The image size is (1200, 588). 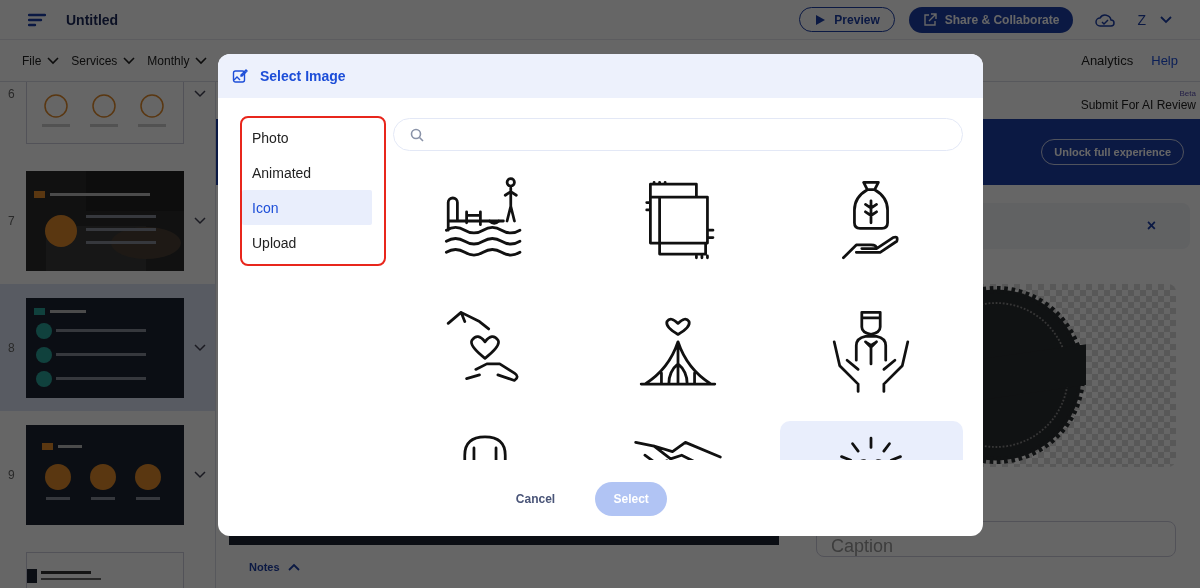 I want to click on dialog-title: Select Image, so click(x=303, y=76).